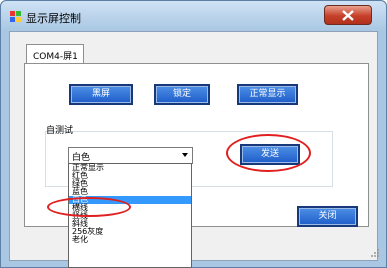  Describe the element at coordinates (130, 240) in the screenshot. I see `list-item: 老化` at that location.